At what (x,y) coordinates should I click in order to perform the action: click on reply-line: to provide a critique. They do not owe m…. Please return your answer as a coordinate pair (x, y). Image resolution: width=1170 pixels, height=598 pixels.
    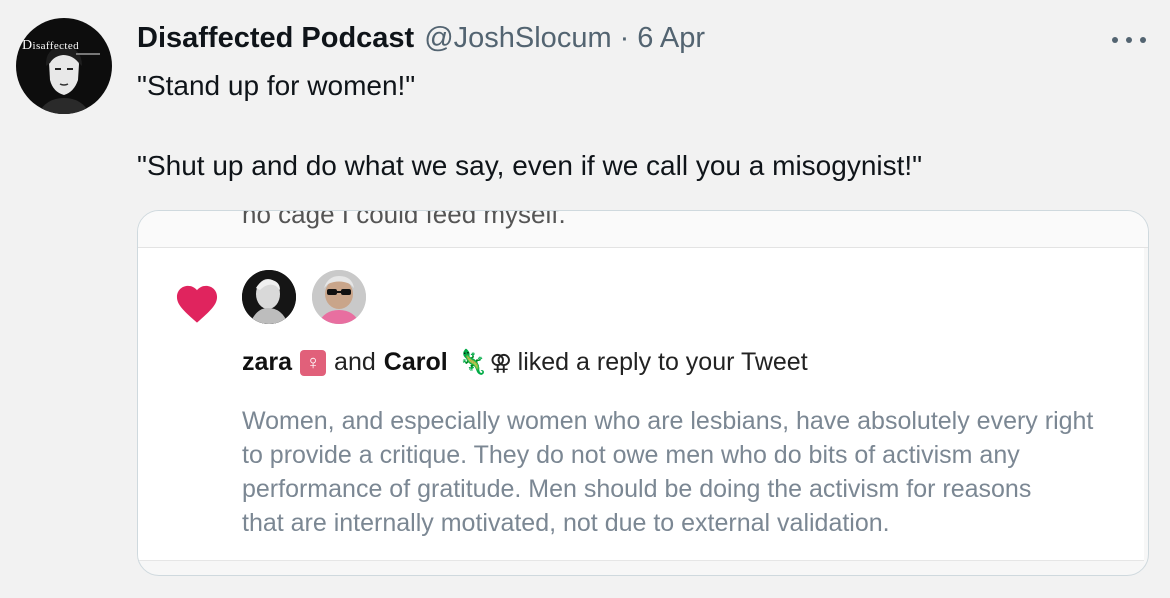
    Looking at the image, I should click on (631, 455).